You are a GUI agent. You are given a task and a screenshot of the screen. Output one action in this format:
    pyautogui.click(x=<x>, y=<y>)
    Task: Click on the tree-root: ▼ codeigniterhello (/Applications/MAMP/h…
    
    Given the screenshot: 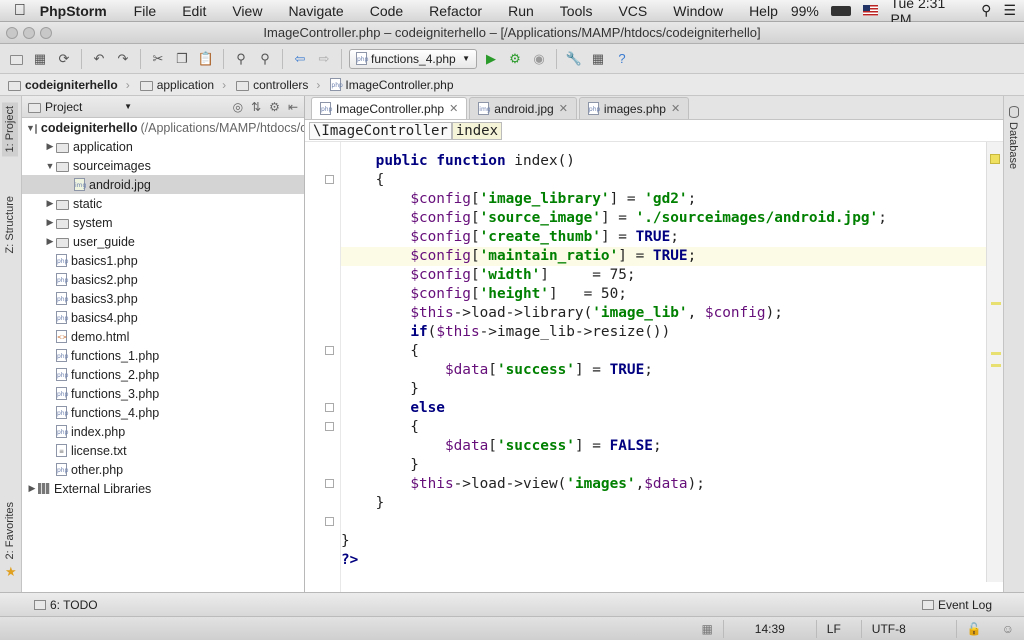 What is the action you would take?
    pyautogui.click(x=163, y=127)
    